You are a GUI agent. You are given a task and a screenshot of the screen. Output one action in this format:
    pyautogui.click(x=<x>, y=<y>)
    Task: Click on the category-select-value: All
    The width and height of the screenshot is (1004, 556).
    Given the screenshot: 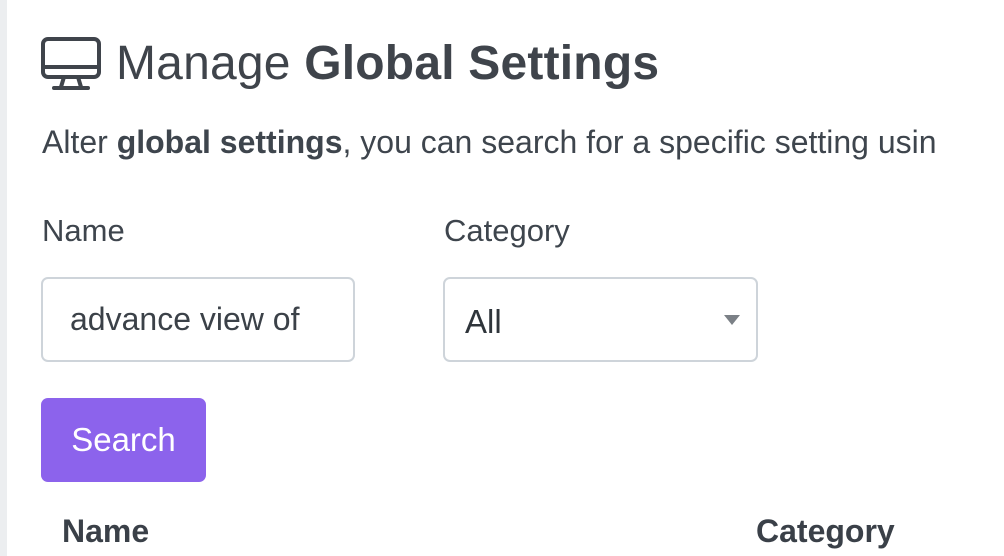 What is the action you would take?
    pyautogui.click(x=483, y=321)
    